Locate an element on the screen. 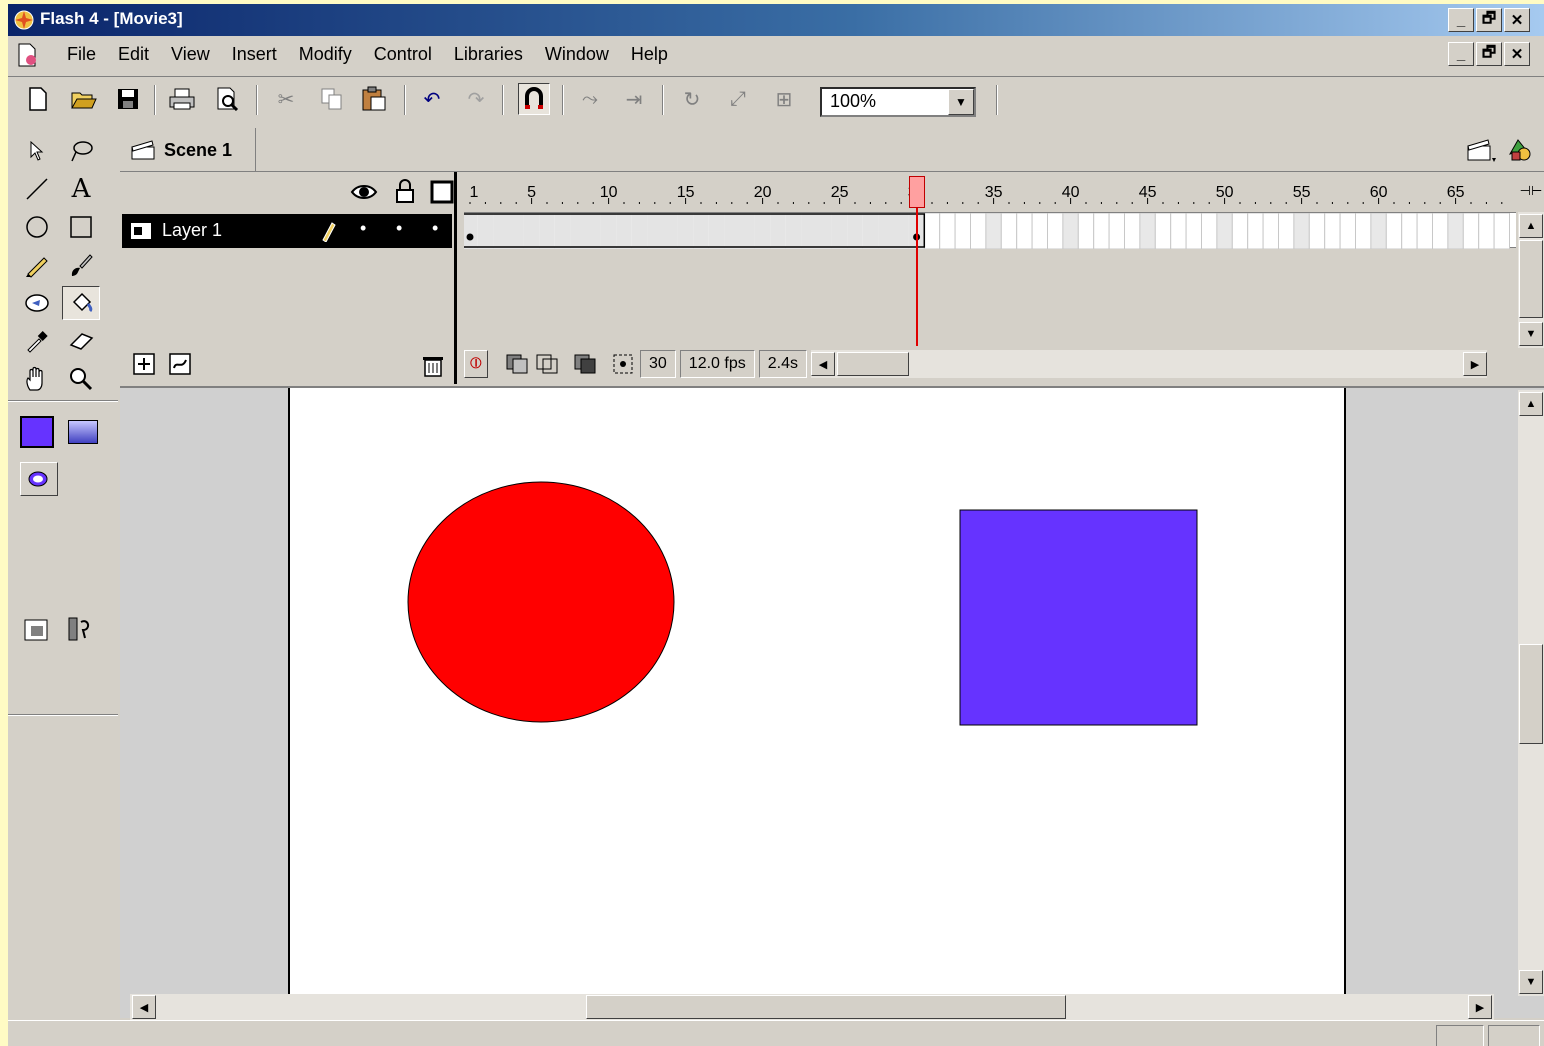  pencil-icon is located at coordinates (37, 265).